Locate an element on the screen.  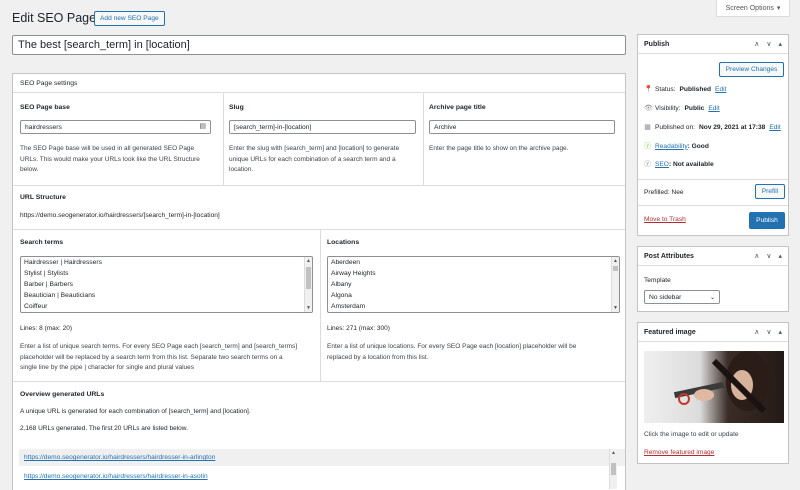
template-select: No sidebar ⌄ is located at coordinates (682, 297).